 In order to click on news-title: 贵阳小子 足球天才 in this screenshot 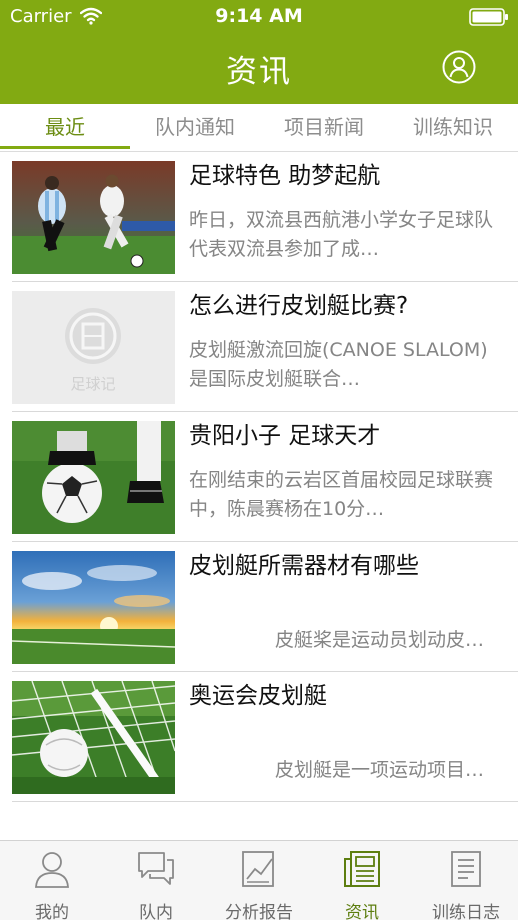, I will do `click(285, 436)`.